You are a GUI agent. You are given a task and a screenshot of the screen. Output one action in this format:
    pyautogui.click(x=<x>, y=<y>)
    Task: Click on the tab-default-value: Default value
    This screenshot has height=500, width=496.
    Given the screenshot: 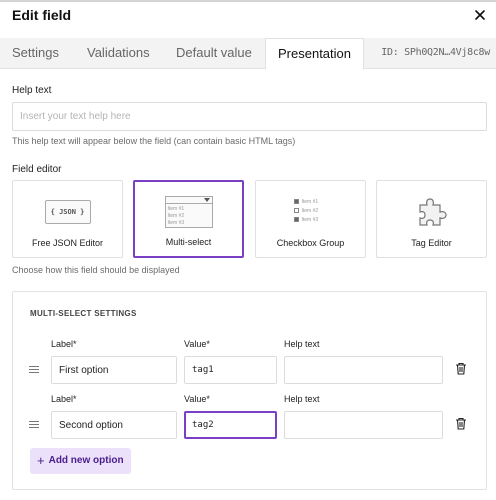 What is the action you would take?
    pyautogui.click(x=214, y=53)
    